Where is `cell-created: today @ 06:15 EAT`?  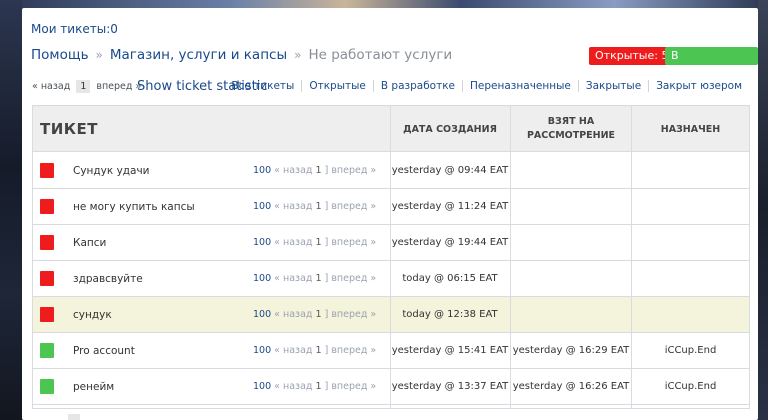 cell-created: today @ 06:15 EAT is located at coordinates (450, 278).